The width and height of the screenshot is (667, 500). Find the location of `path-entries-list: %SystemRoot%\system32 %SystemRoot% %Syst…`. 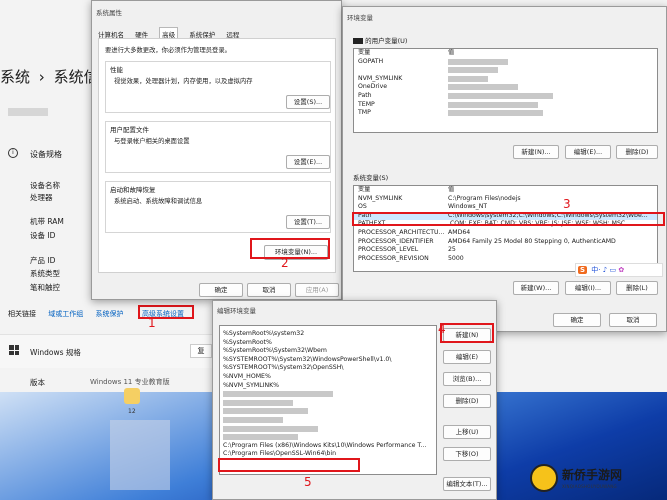

path-entries-list: %SystemRoot%\system32 %SystemRoot% %Syst… is located at coordinates (328, 400).